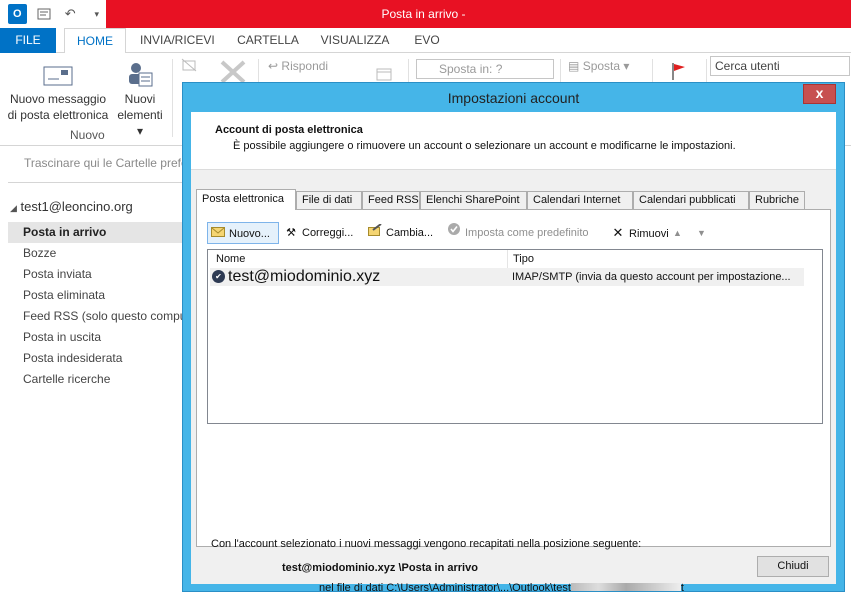  What do you see at coordinates (454, 233) in the screenshot?
I see `check-circle-icon` at bounding box center [454, 233].